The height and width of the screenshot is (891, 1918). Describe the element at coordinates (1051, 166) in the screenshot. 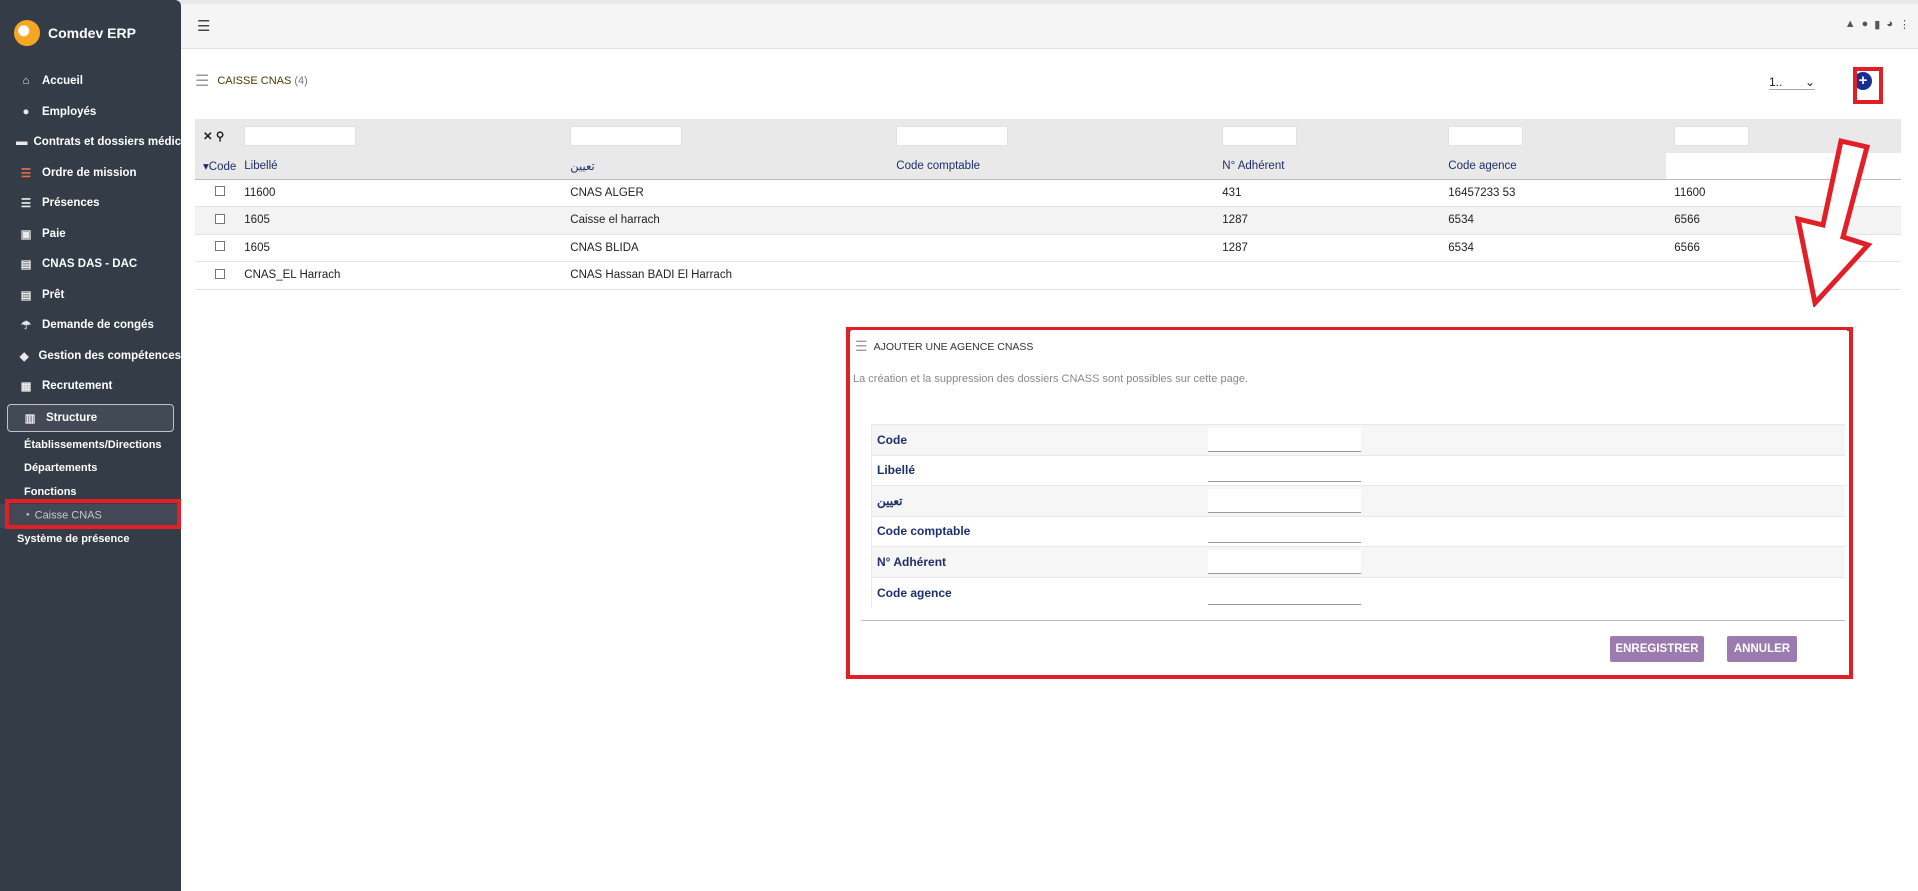

I see `col-header-code-comptable: Code comptable` at that location.